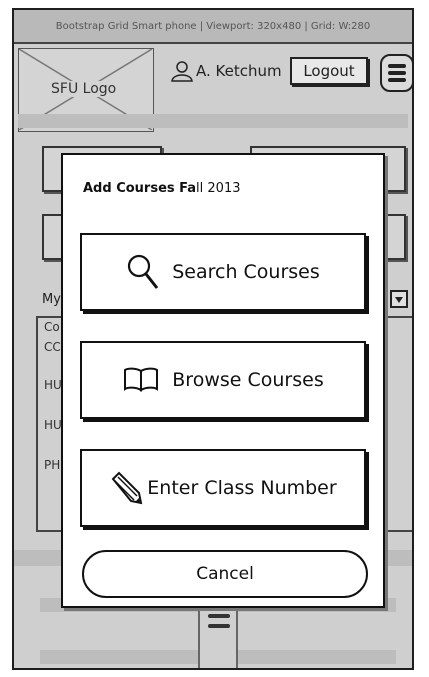 The height and width of the screenshot is (677, 429). I want to click on search-icon, so click(143, 271).